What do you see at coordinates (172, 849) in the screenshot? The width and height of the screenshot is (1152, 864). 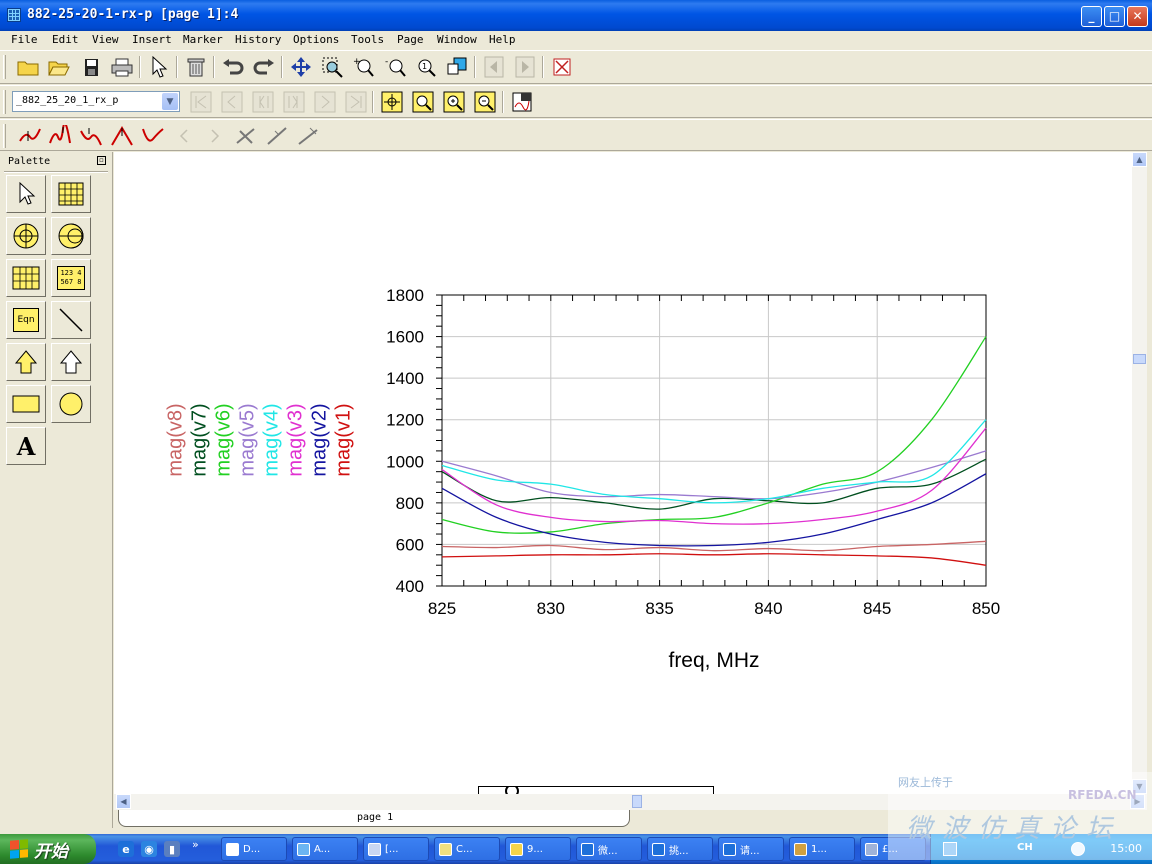 I see `media-quicklaunch-icon: ▮` at bounding box center [172, 849].